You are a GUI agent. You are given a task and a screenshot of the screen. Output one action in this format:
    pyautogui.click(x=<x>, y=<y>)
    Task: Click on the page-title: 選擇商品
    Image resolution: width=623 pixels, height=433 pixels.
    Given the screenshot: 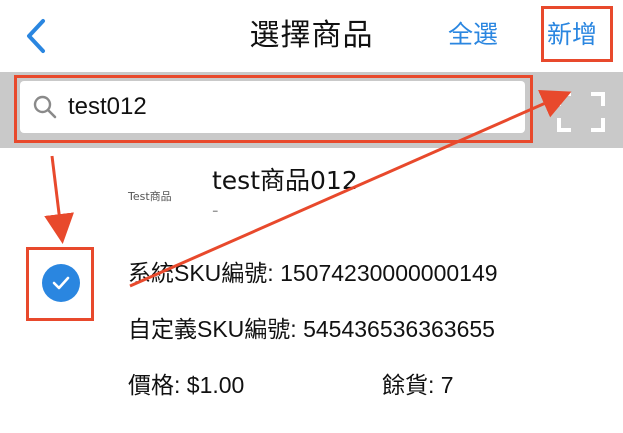 What is the action you would take?
    pyautogui.click(x=311, y=35)
    